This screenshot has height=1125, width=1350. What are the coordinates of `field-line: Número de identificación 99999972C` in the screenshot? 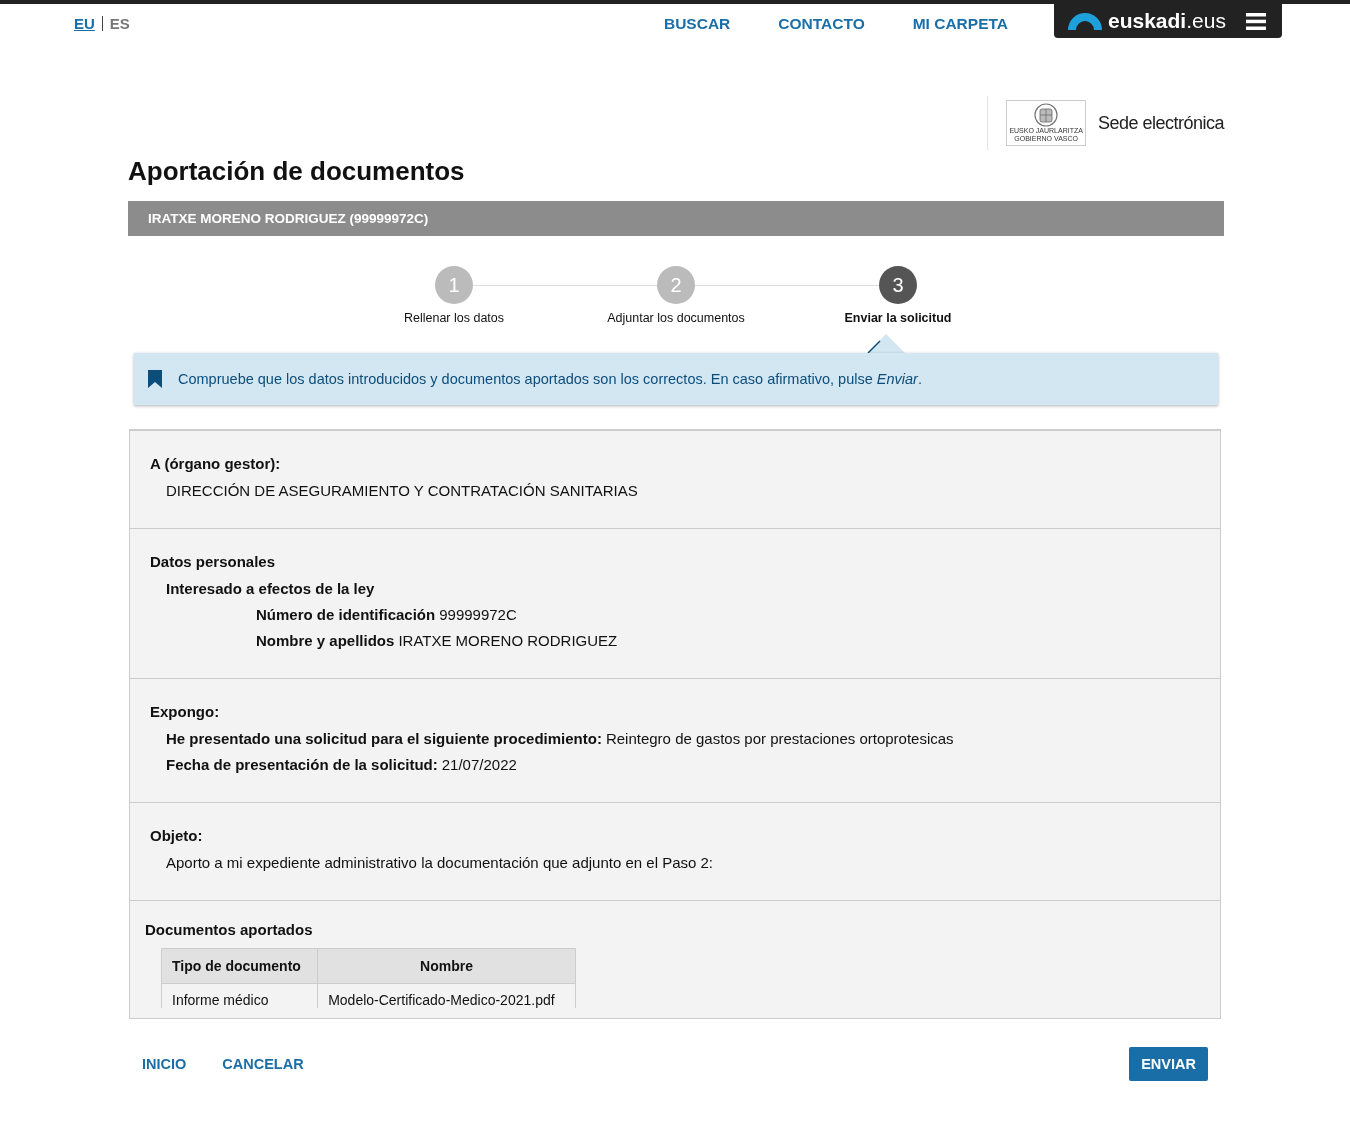 It's located at (386, 614).